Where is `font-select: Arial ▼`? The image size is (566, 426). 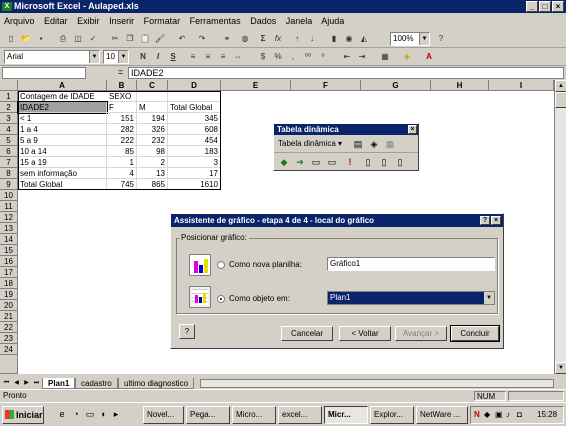
font-select: Arial ▼ is located at coordinates (52, 57).